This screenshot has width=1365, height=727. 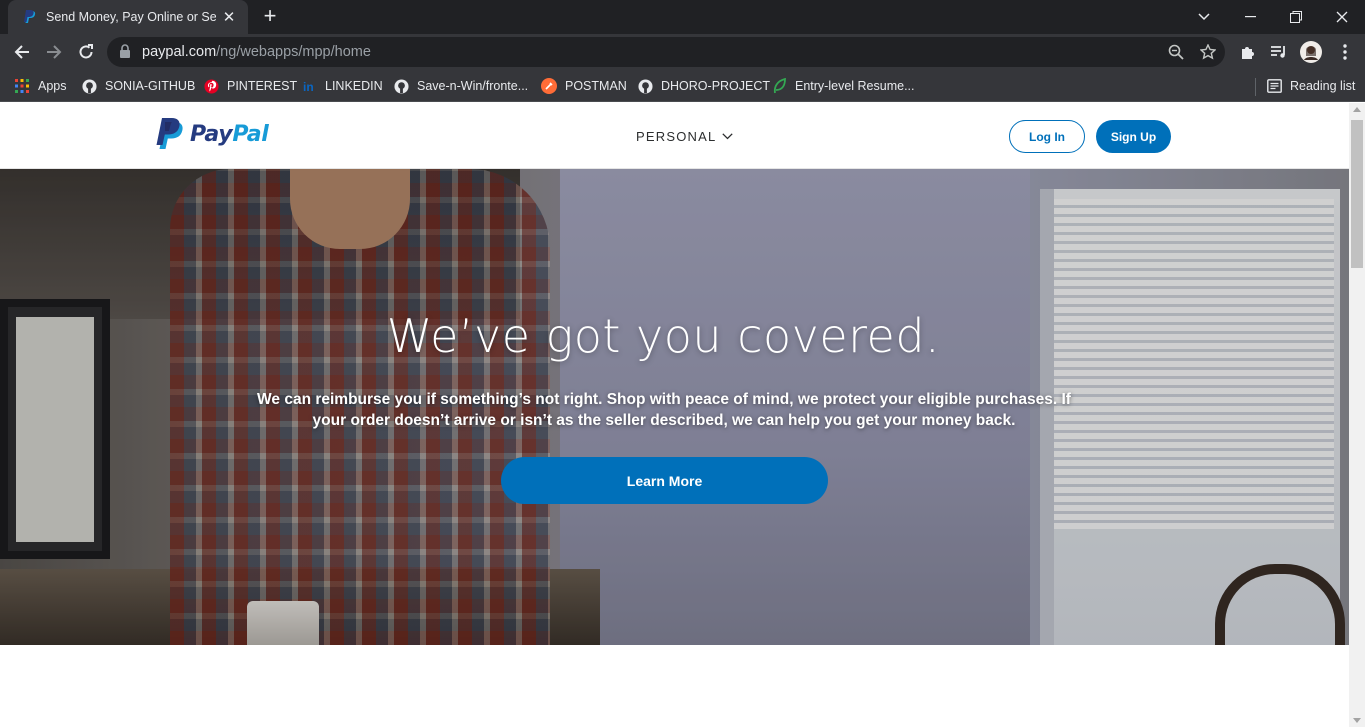 What do you see at coordinates (179, 52) in the screenshot?
I see `url-host: paypal.com` at bounding box center [179, 52].